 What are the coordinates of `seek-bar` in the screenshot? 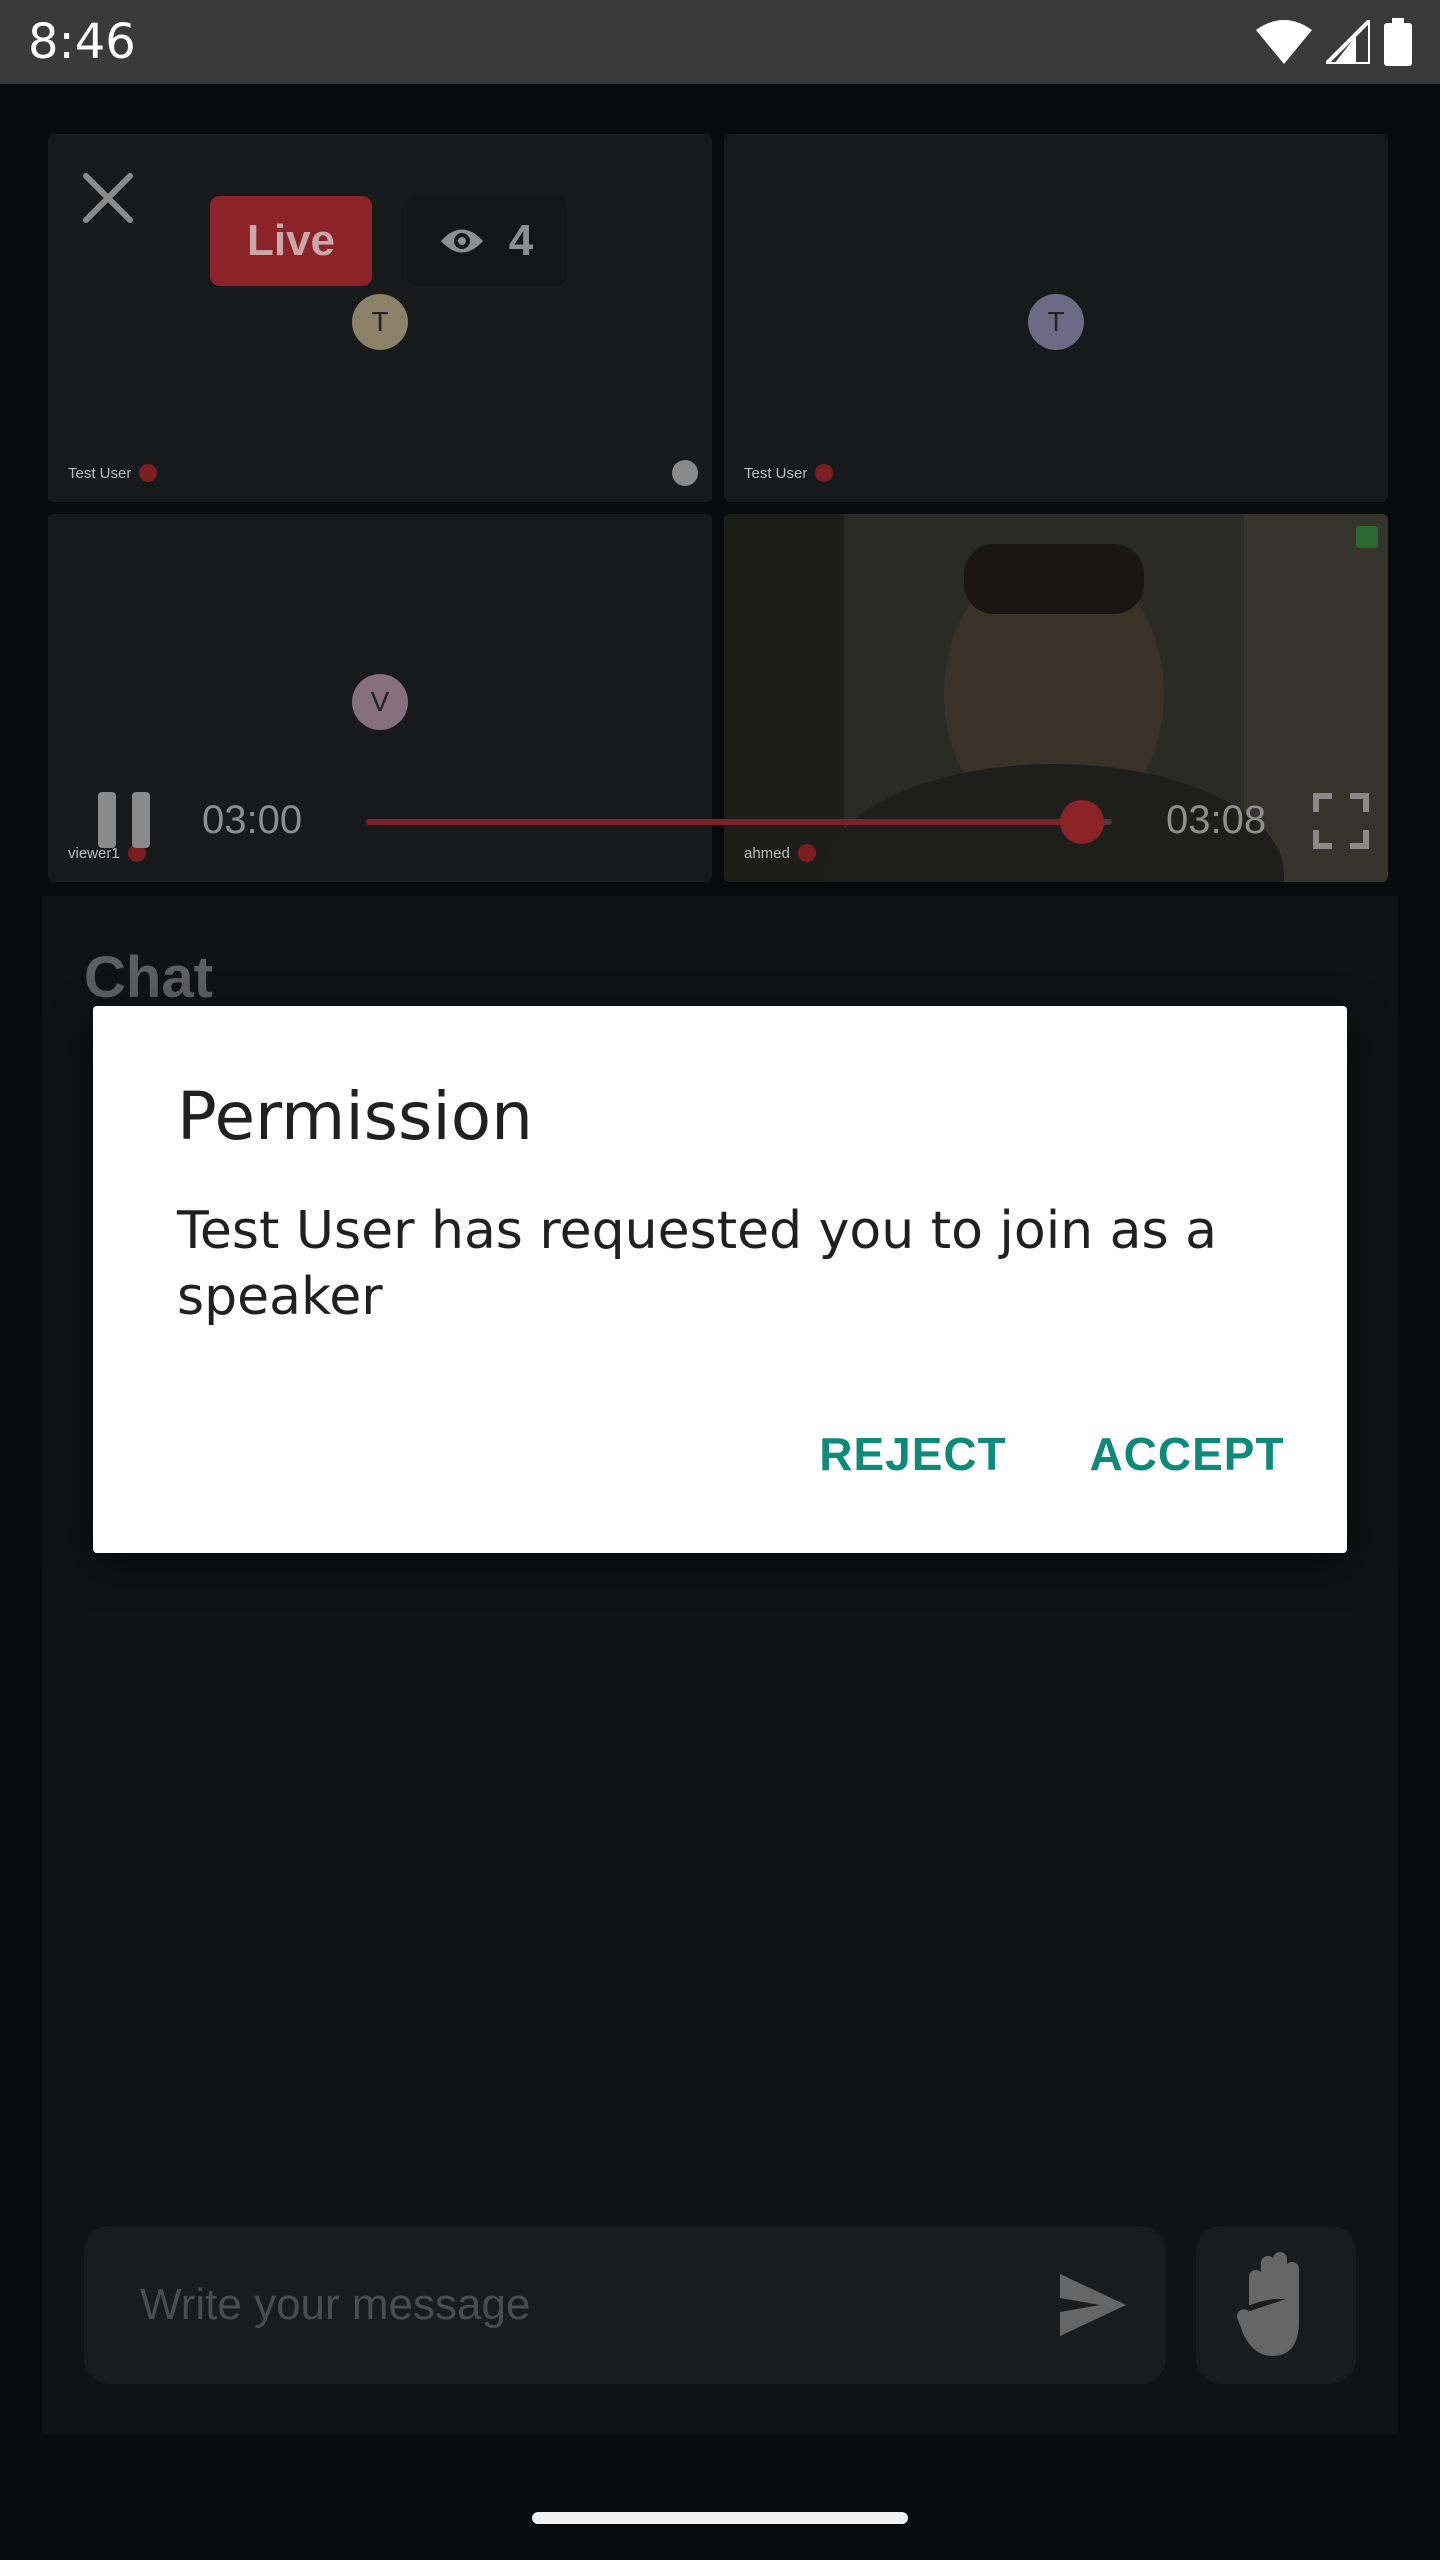 It's located at (739, 822).